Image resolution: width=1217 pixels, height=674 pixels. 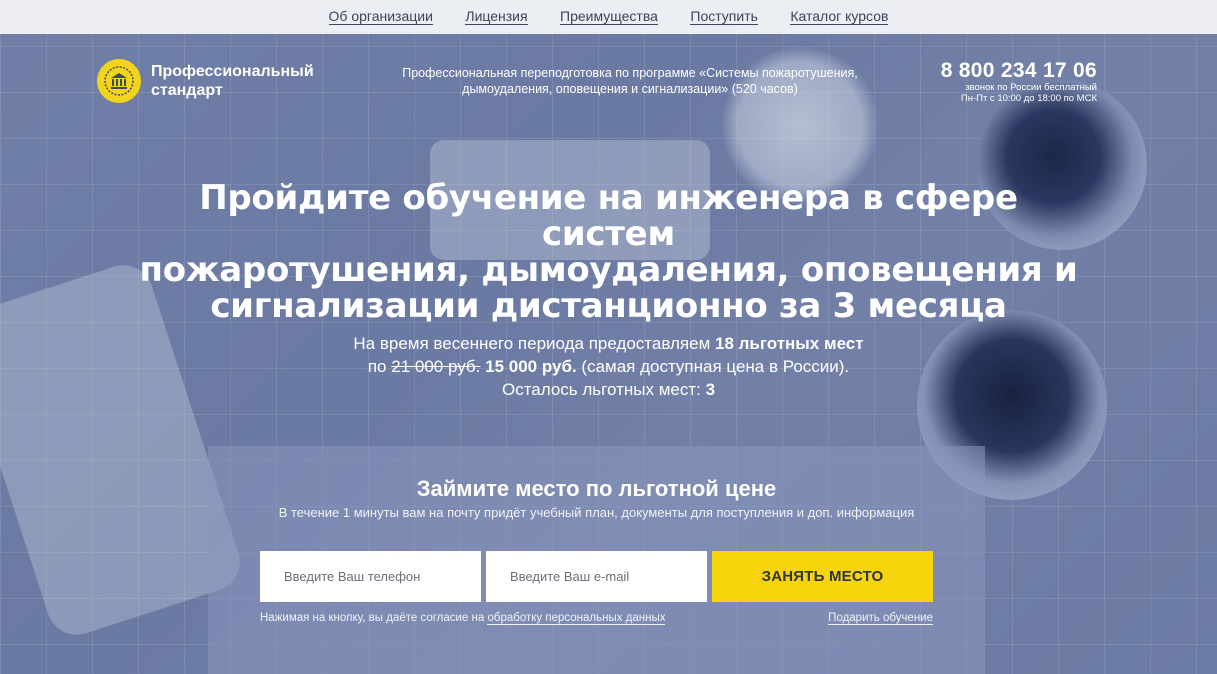 I want to click on privacy-link: обработку персональных данных, so click(x=576, y=618).